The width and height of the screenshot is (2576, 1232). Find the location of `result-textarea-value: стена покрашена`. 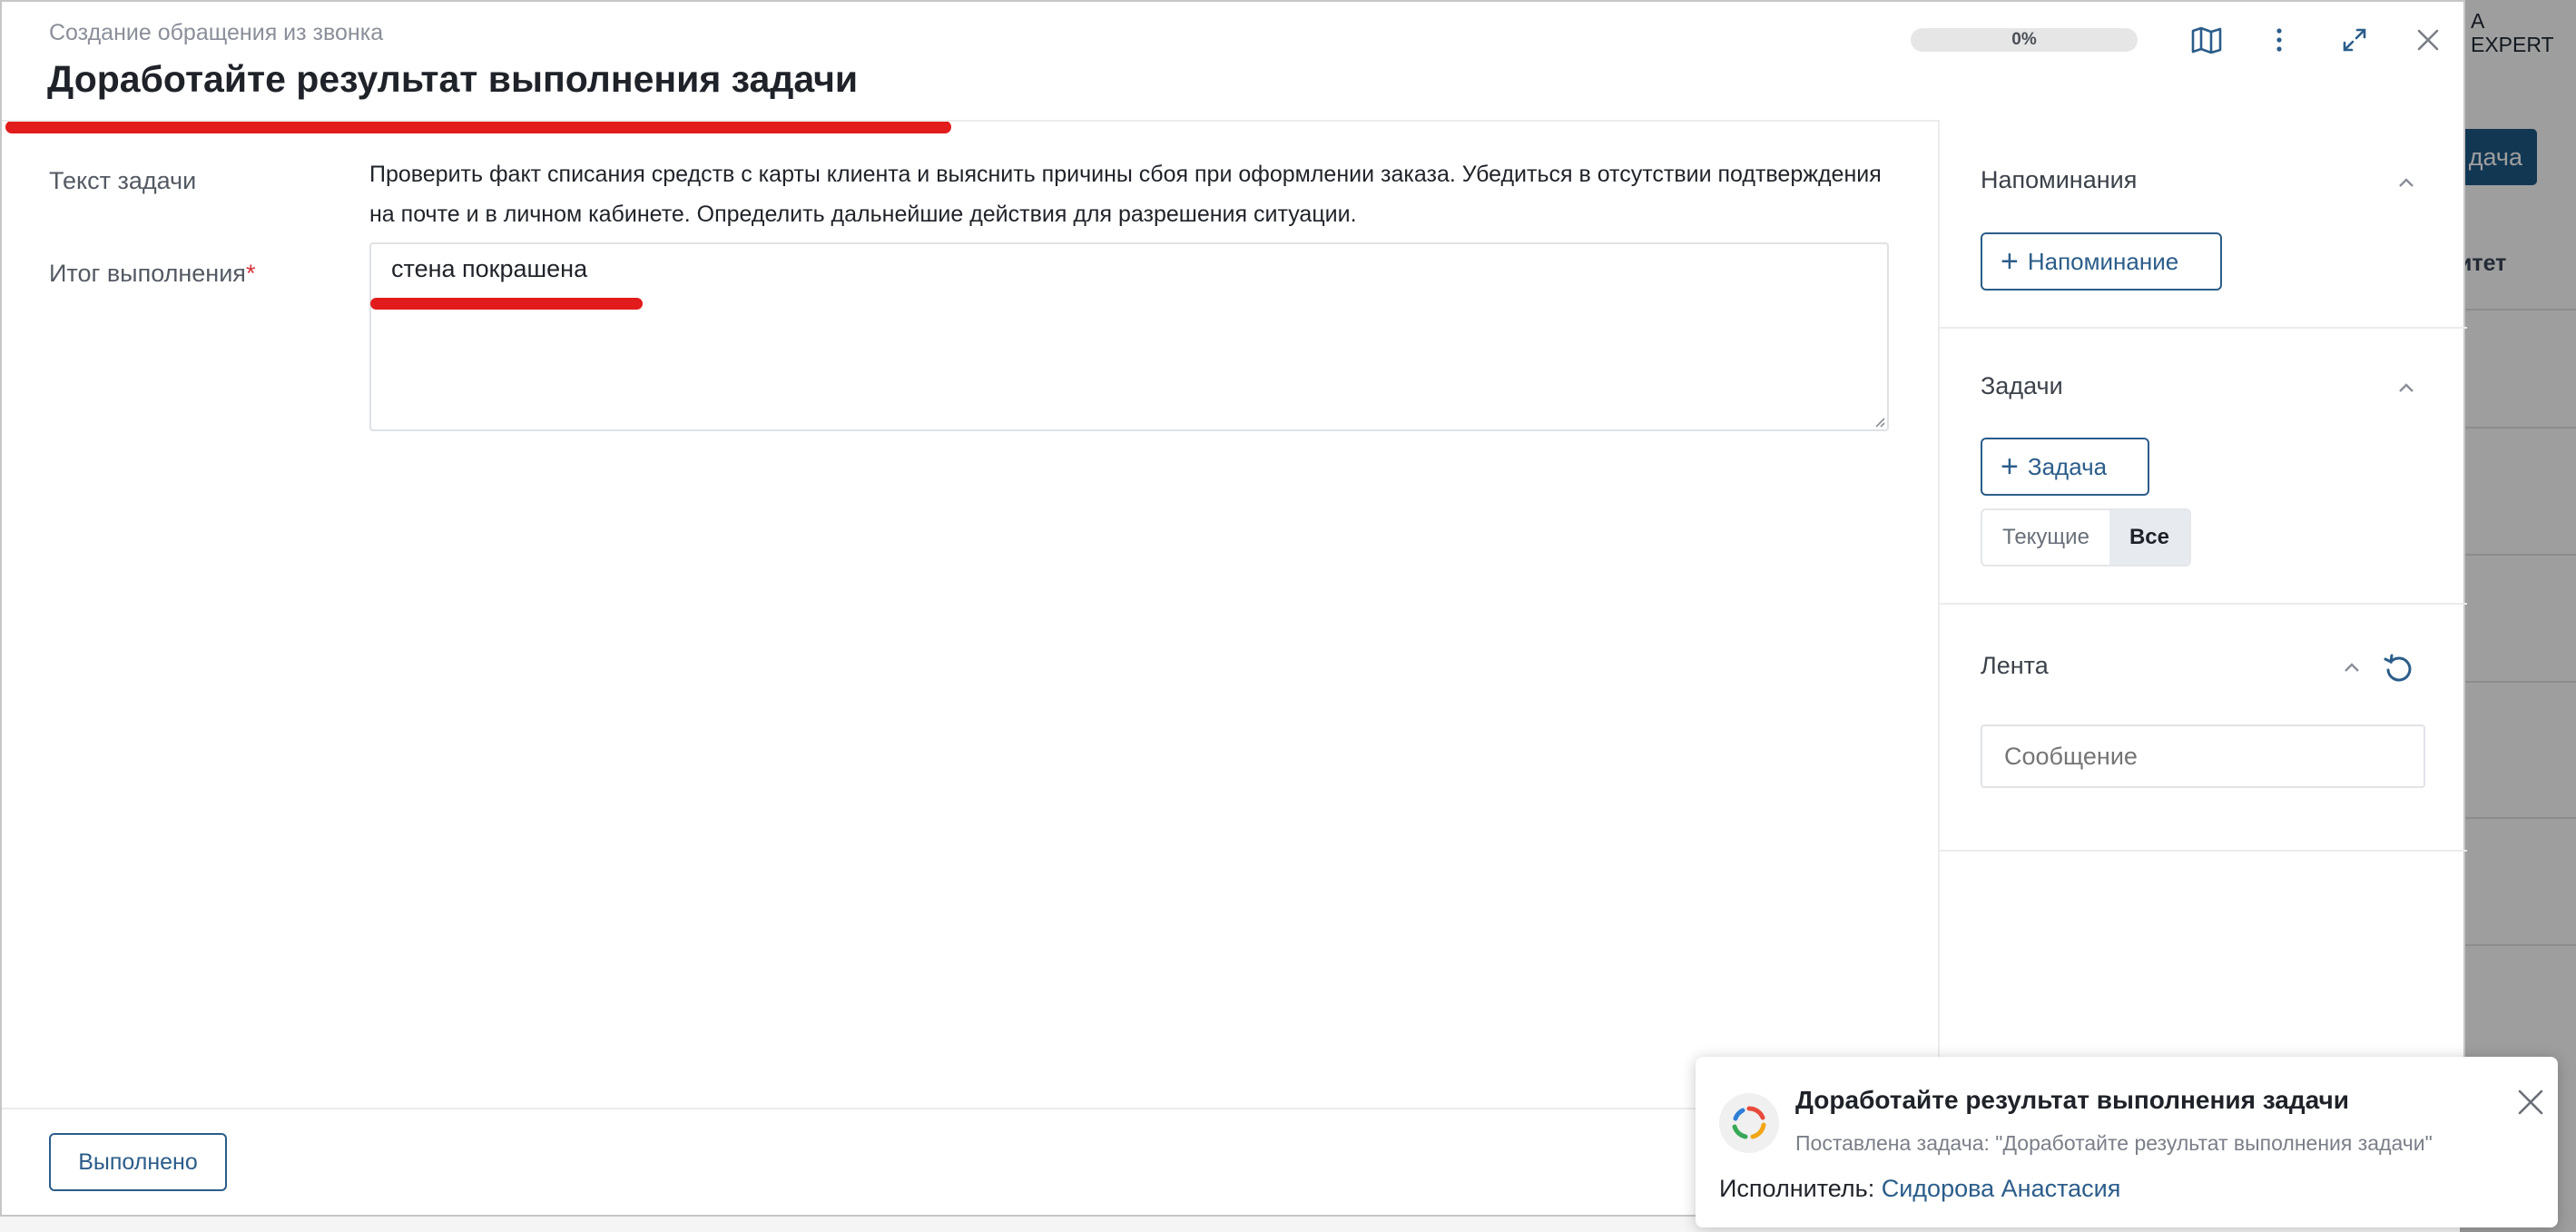

result-textarea-value: стена покрашена is located at coordinates (489, 268).